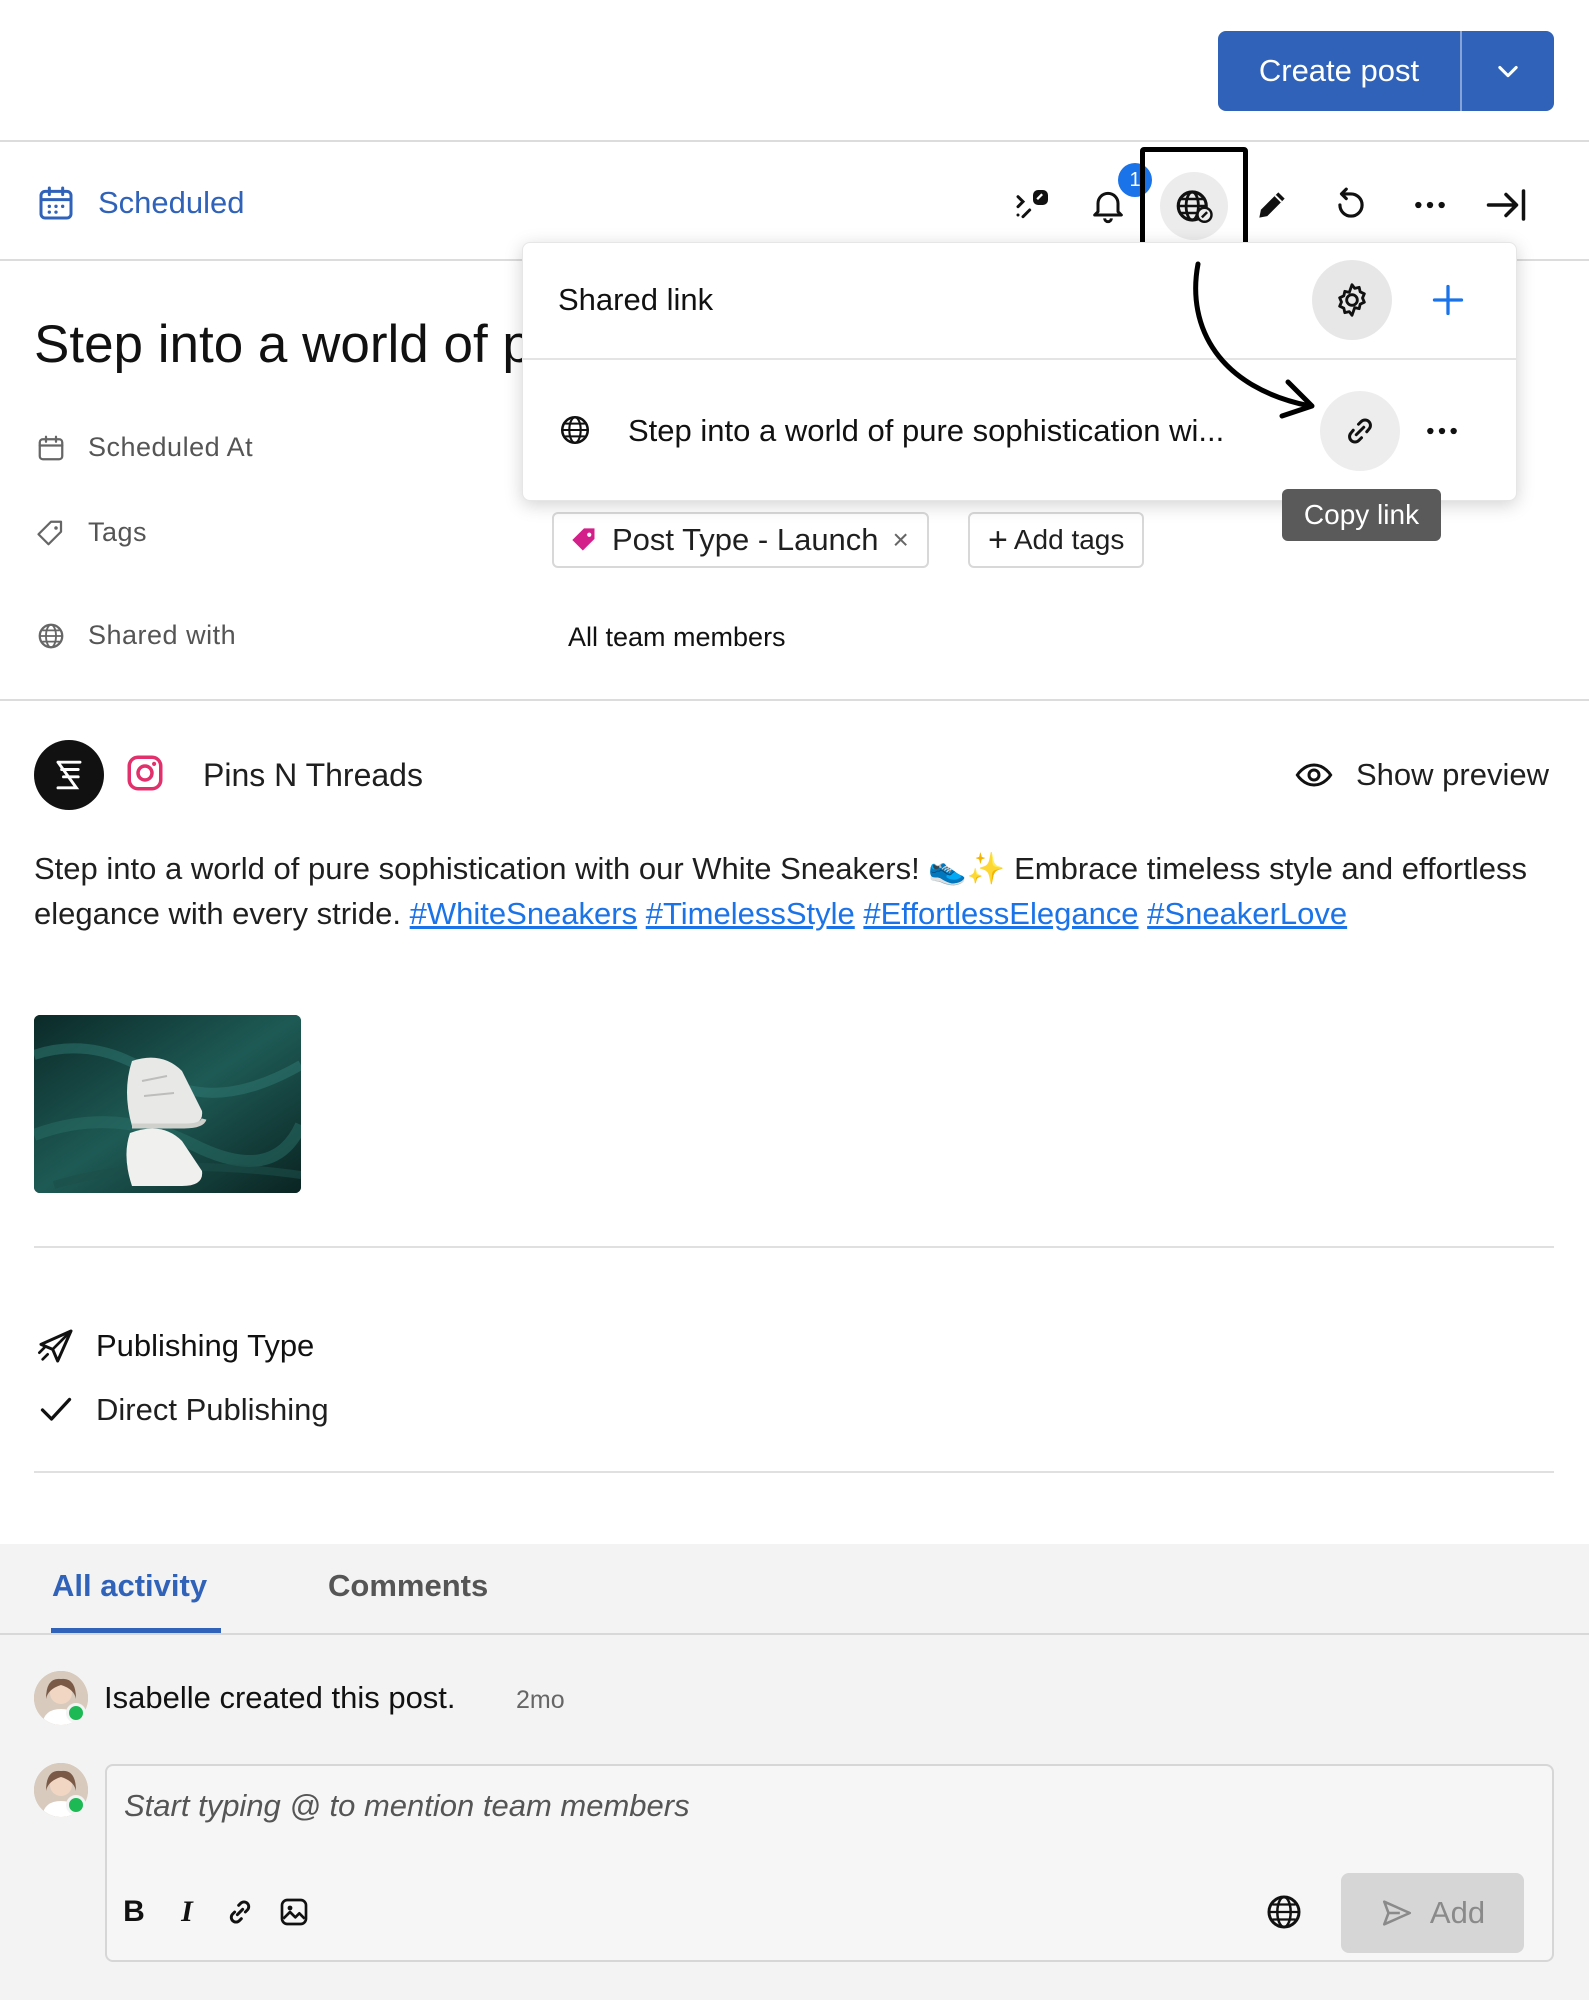 Image resolution: width=1589 pixels, height=2000 pixels. I want to click on tab-comments: Comments, so click(408, 1586).